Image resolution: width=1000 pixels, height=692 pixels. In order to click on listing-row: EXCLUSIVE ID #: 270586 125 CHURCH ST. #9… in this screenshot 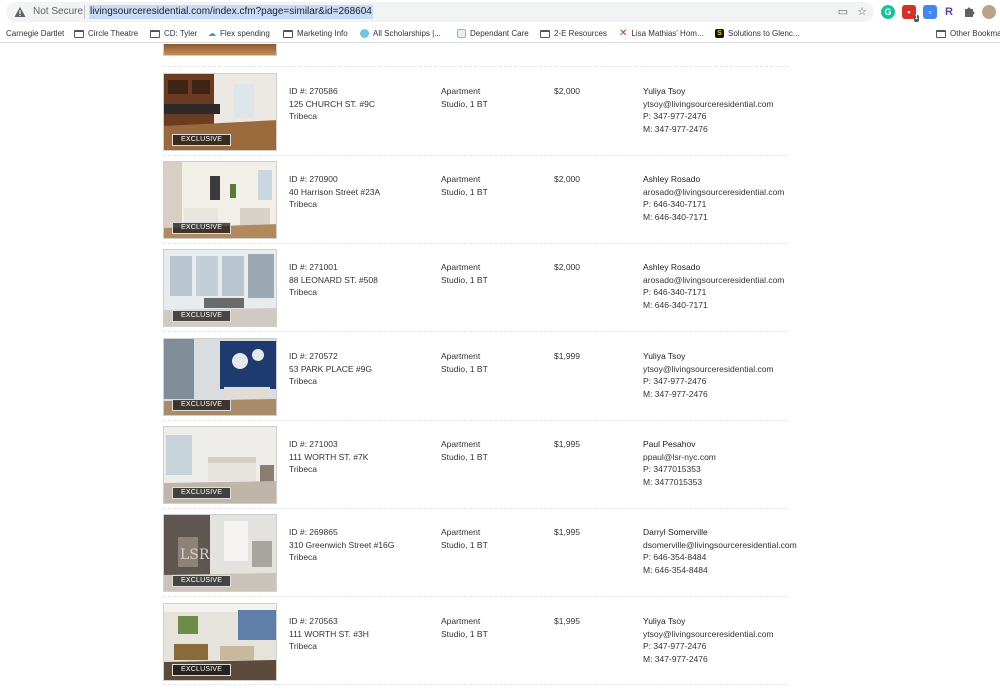, I will do `click(488, 117)`.